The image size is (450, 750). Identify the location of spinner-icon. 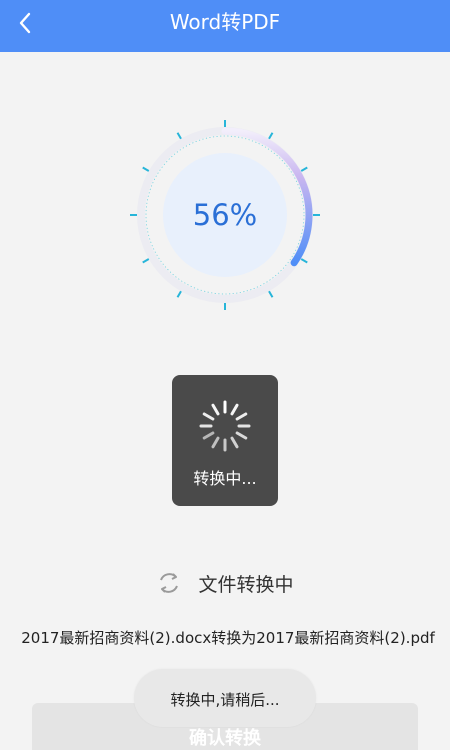
(225, 426).